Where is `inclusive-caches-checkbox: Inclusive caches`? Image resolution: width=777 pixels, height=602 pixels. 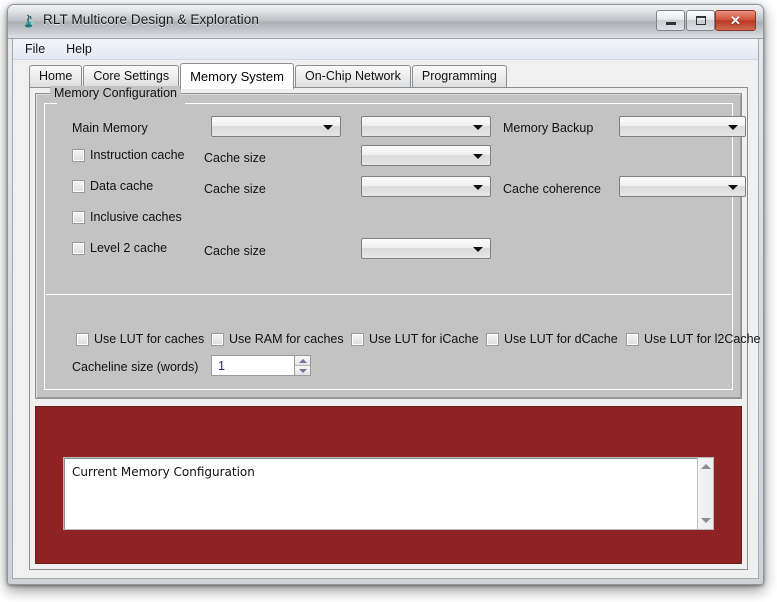
inclusive-caches-checkbox: Inclusive caches is located at coordinates (127, 217).